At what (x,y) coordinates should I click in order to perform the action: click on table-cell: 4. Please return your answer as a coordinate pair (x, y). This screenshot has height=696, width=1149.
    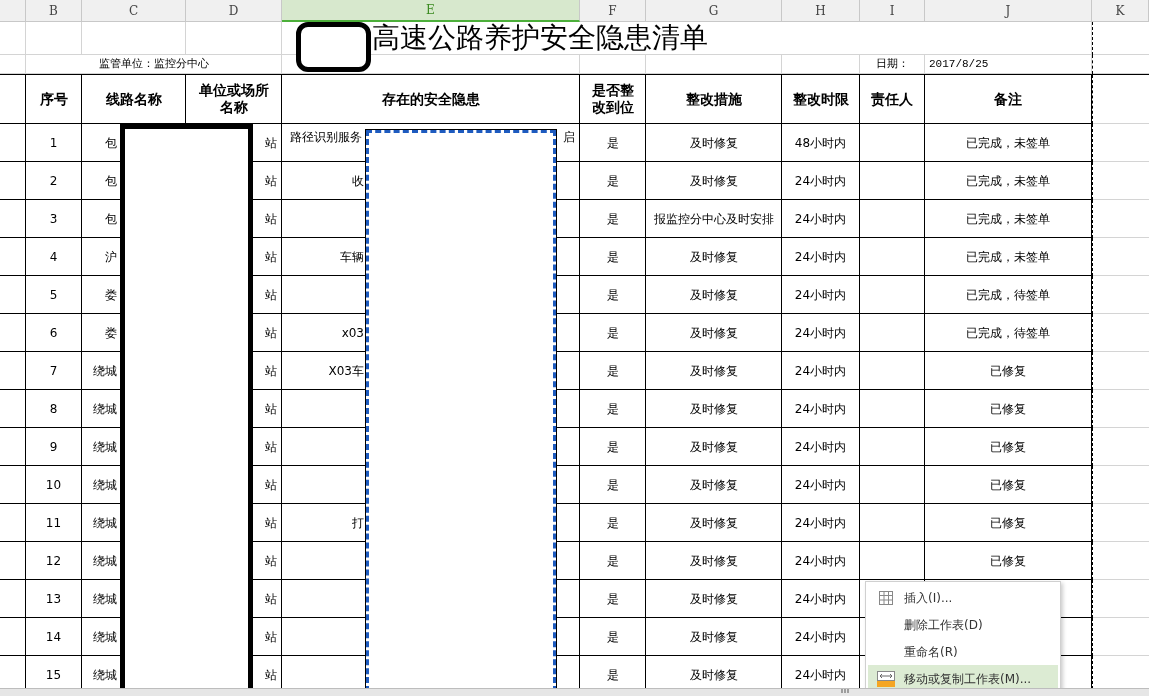
    Looking at the image, I should click on (54, 257).